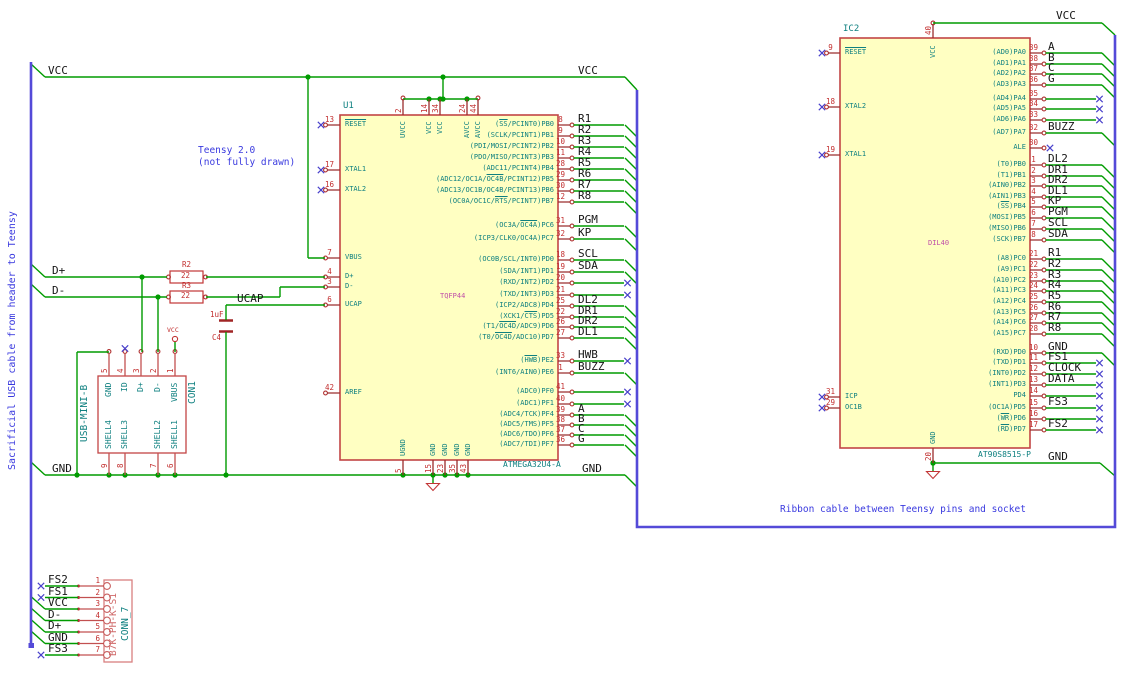 This screenshot has width=1131, height=690. What do you see at coordinates (588, 219) in the screenshot?
I see `net-label: PGM` at bounding box center [588, 219].